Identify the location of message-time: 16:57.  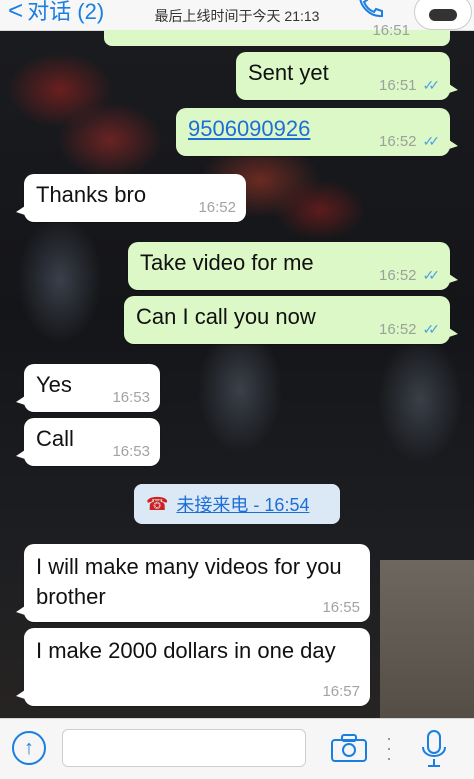
(341, 691).